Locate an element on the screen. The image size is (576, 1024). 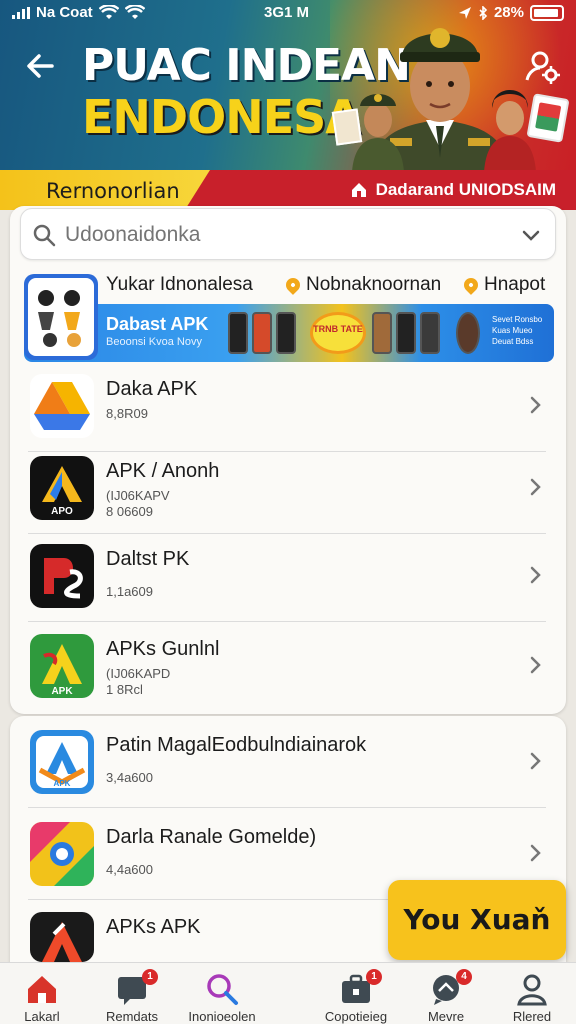
promo-app-icon is located at coordinates (61, 317).